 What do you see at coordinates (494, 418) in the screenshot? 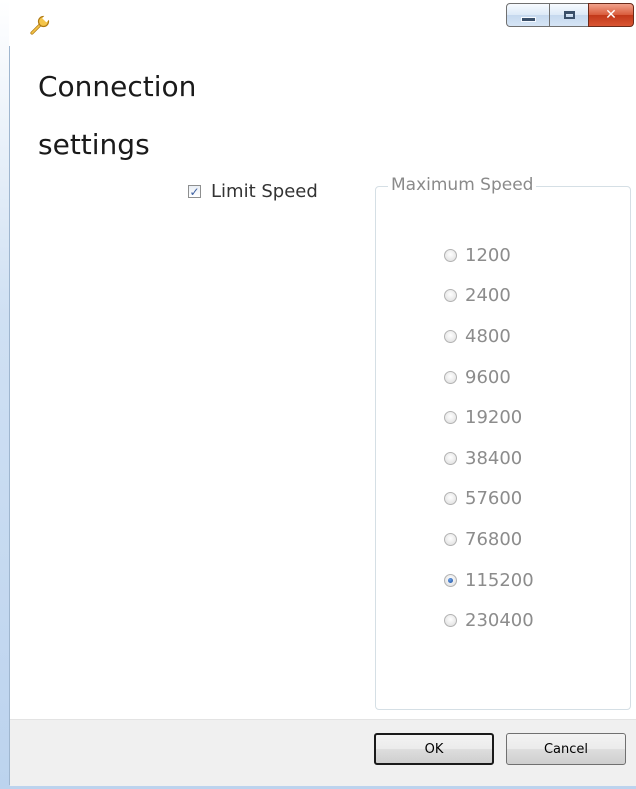
I see `speed-option-label: 19200` at bounding box center [494, 418].